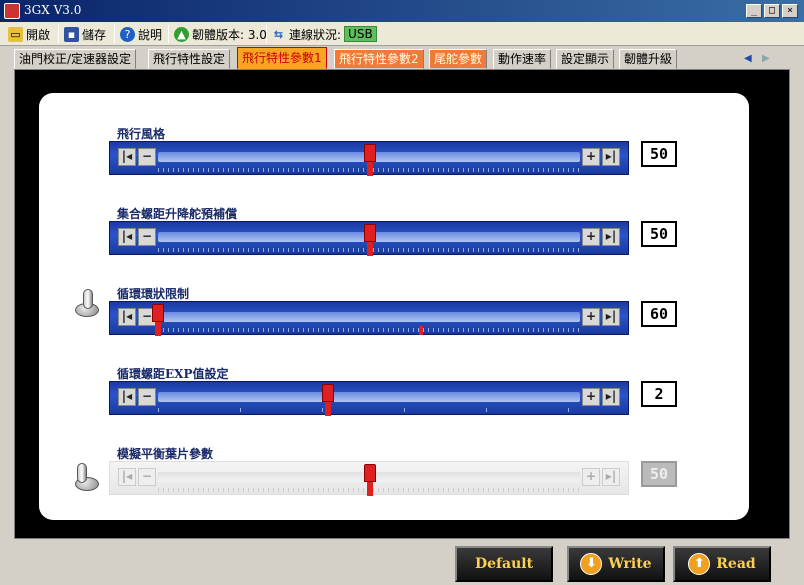  Describe the element at coordinates (736, 564) in the screenshot. I see `read-label: Read` at that location.